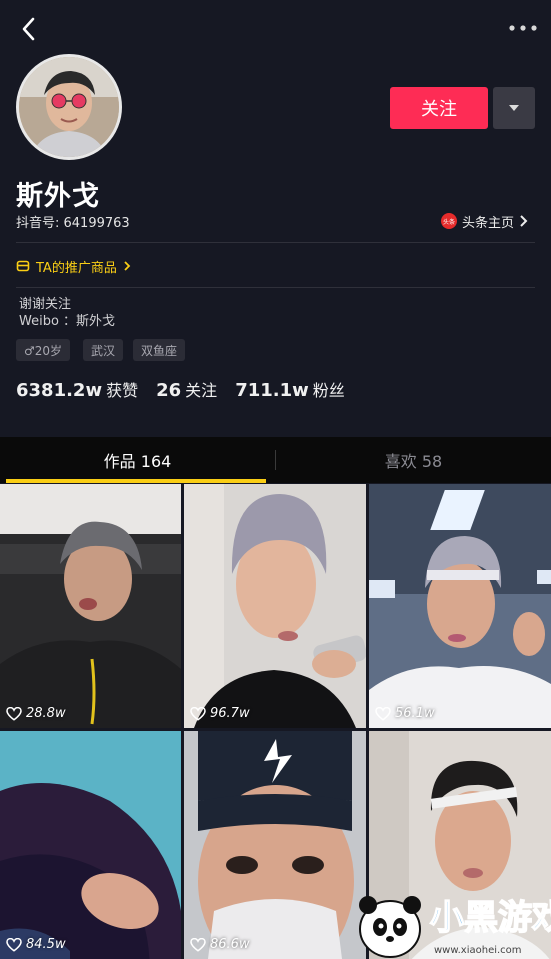  What do you see at coordinates (413, 460) in the screenshot?
I see `tab-likes: 喜欢 58` at bounding box center [413, 460].